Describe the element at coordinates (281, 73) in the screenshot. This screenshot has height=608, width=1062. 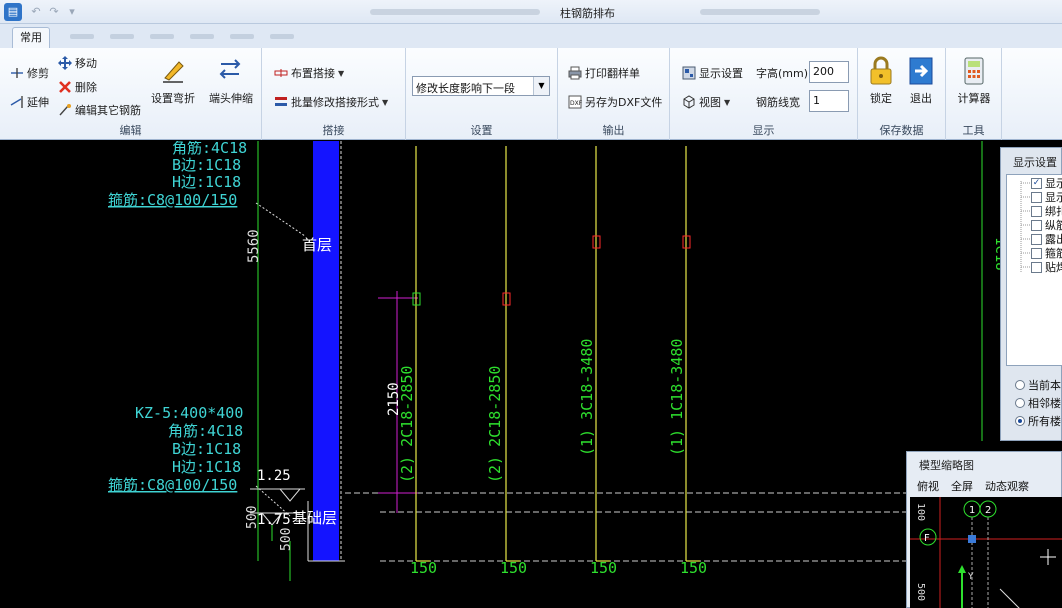
I see `lap-icon` at that location.